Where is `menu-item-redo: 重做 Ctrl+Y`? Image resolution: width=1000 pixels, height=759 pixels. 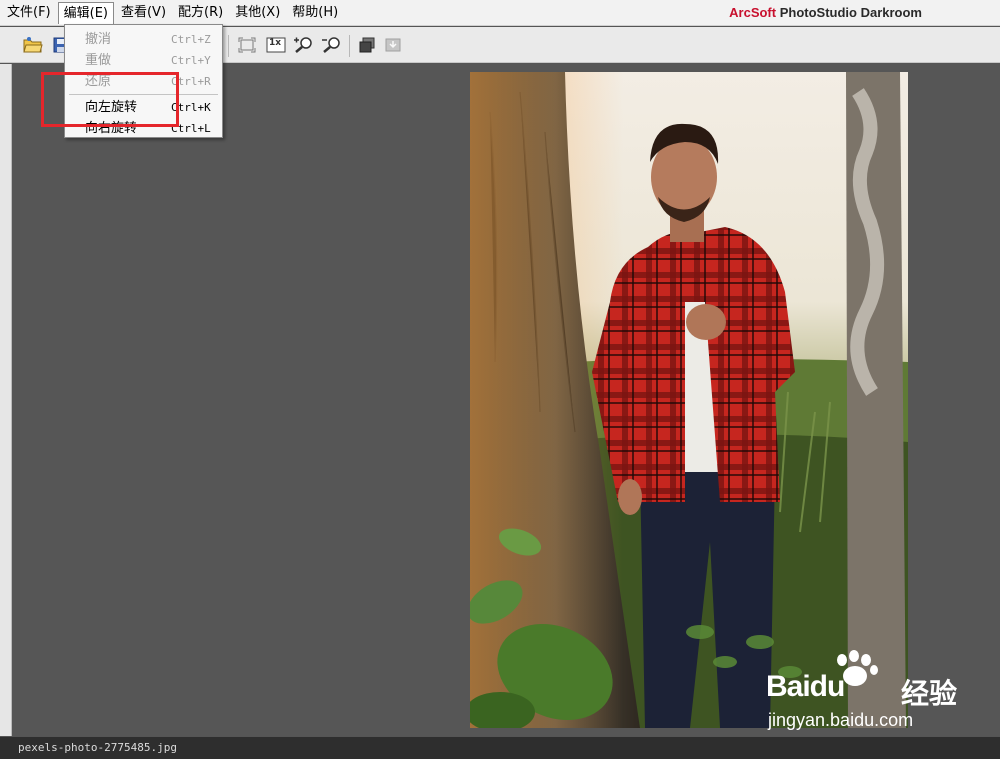
menu-item-redo: 重做 Ctrl+Y is located at coordinates (143, 60).